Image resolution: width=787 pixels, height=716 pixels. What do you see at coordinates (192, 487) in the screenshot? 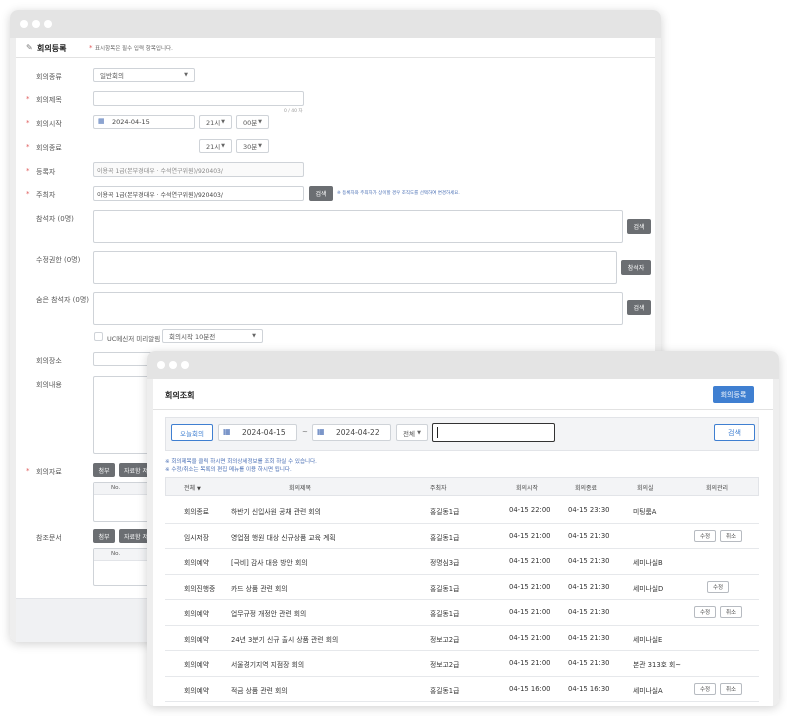
I see `column-status-header: 전체 ▼` at bounding box center [192, 487].